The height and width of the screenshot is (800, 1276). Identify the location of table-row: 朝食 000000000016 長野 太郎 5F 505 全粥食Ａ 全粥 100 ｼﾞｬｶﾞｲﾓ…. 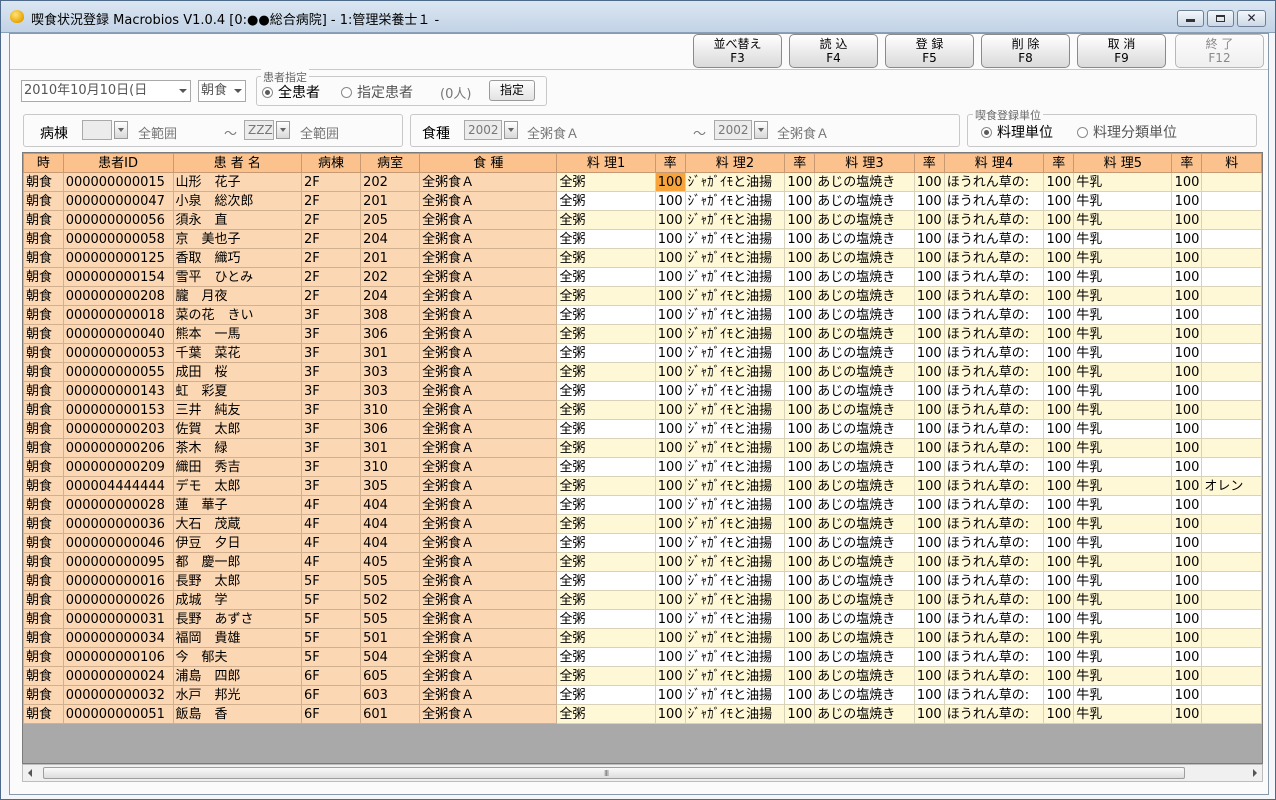
(642, 581).